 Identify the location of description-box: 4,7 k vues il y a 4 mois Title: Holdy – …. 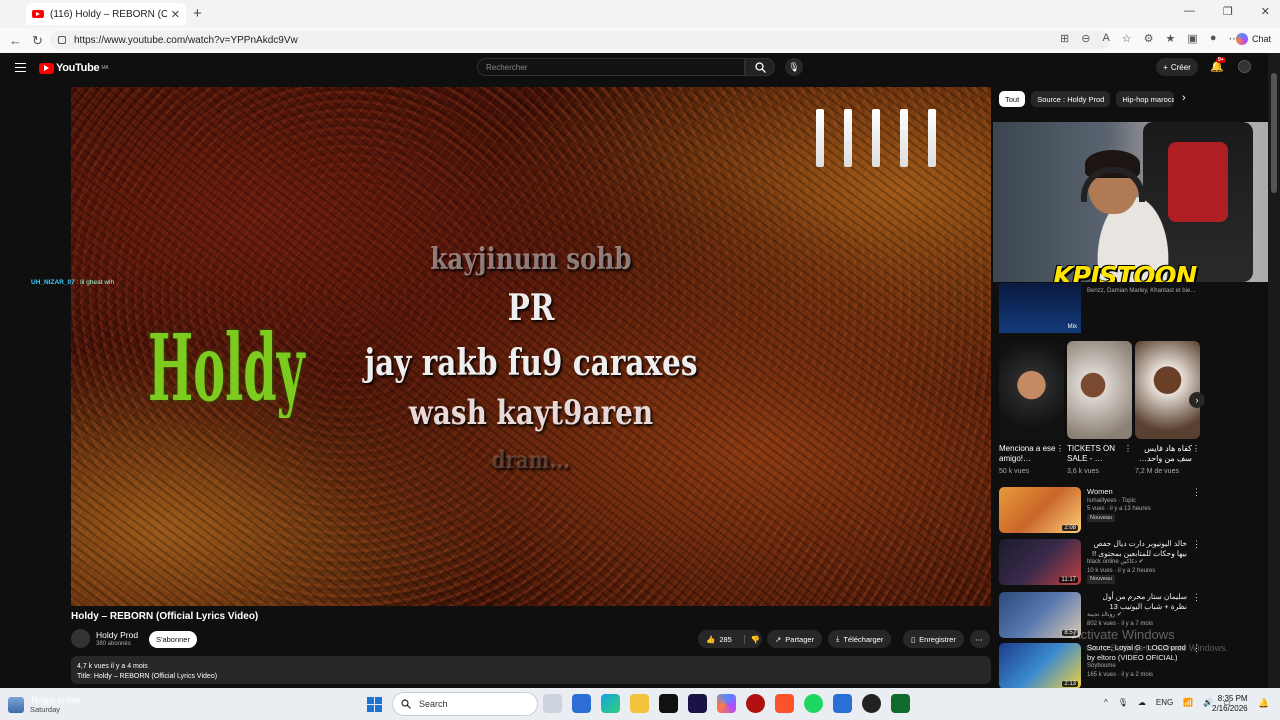
(531, 670).